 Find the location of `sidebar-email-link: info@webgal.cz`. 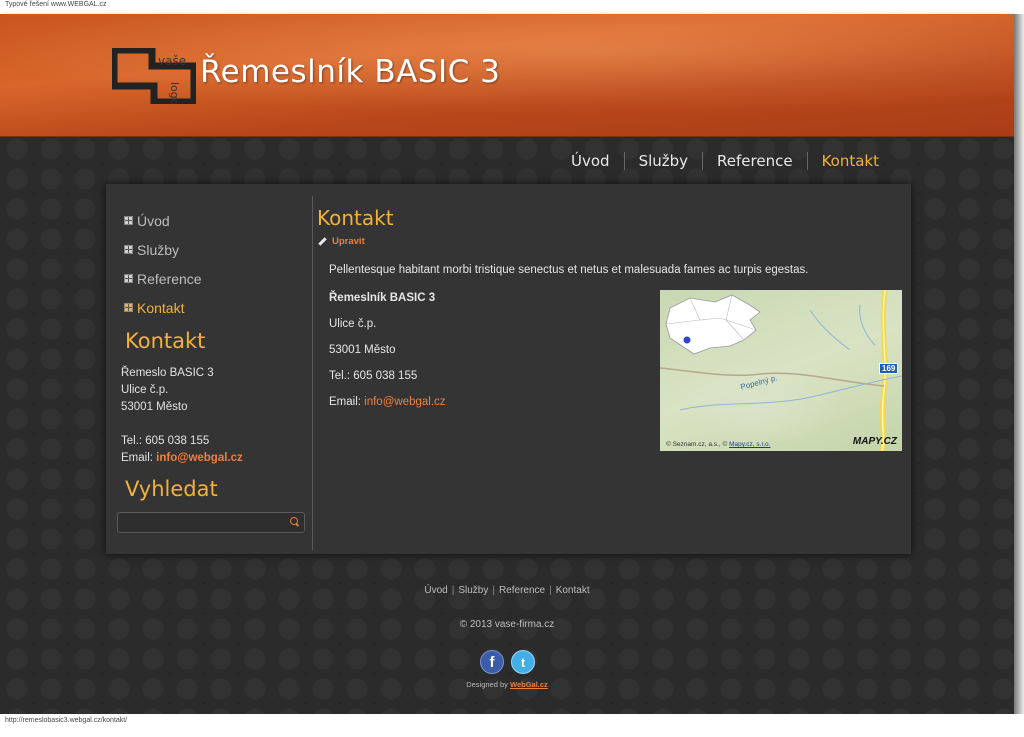

sidebar-email-link: info@webgal.cz is located at coordinates (199, 458).